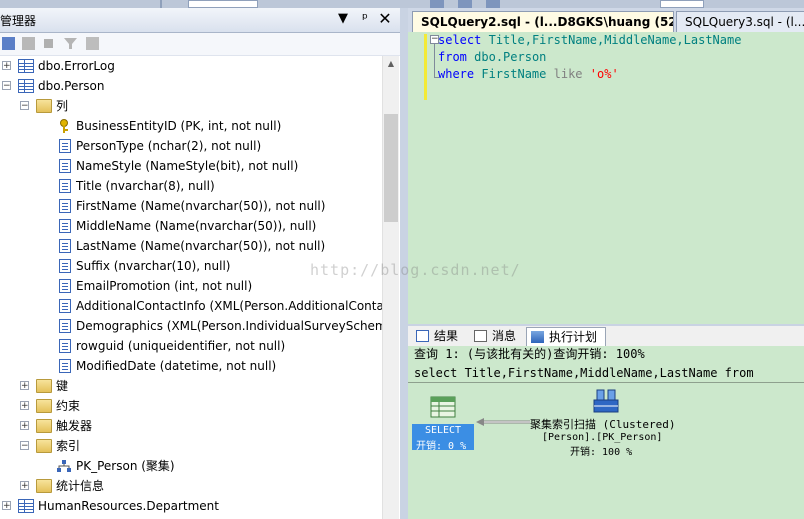 Image resolution: width=804 pixels, height=519 pixels. Describe the element at coordinates (191, 466) in the screenshot. I see `tree-index-pk-person: PK_Person (聚集)` at that location.